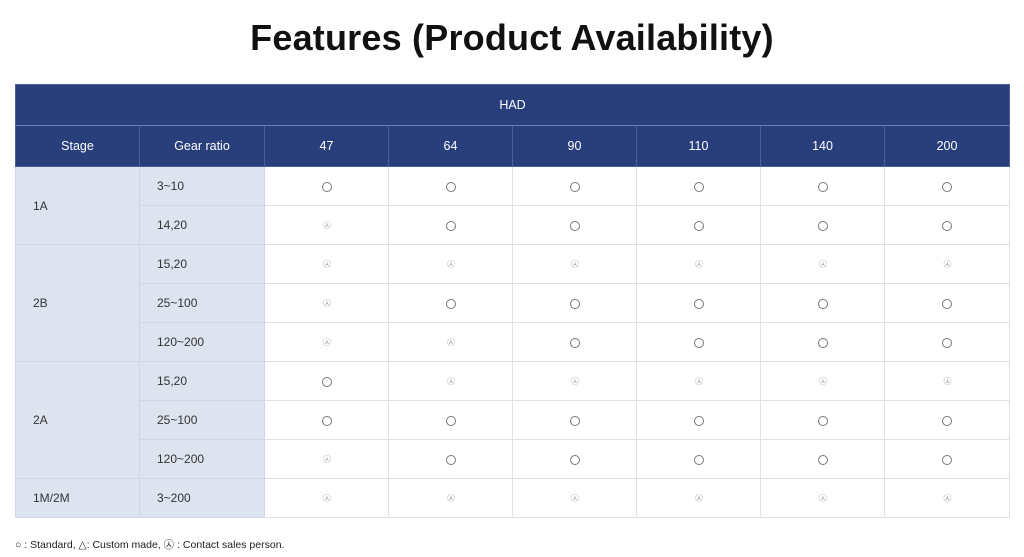 Image resolution: width=1024 pixels, height=557 pixels. What do you see at coordinates (77, 420) in the screenshot?
I see `stage-cell: 2A` at bounding box center [77, 420].